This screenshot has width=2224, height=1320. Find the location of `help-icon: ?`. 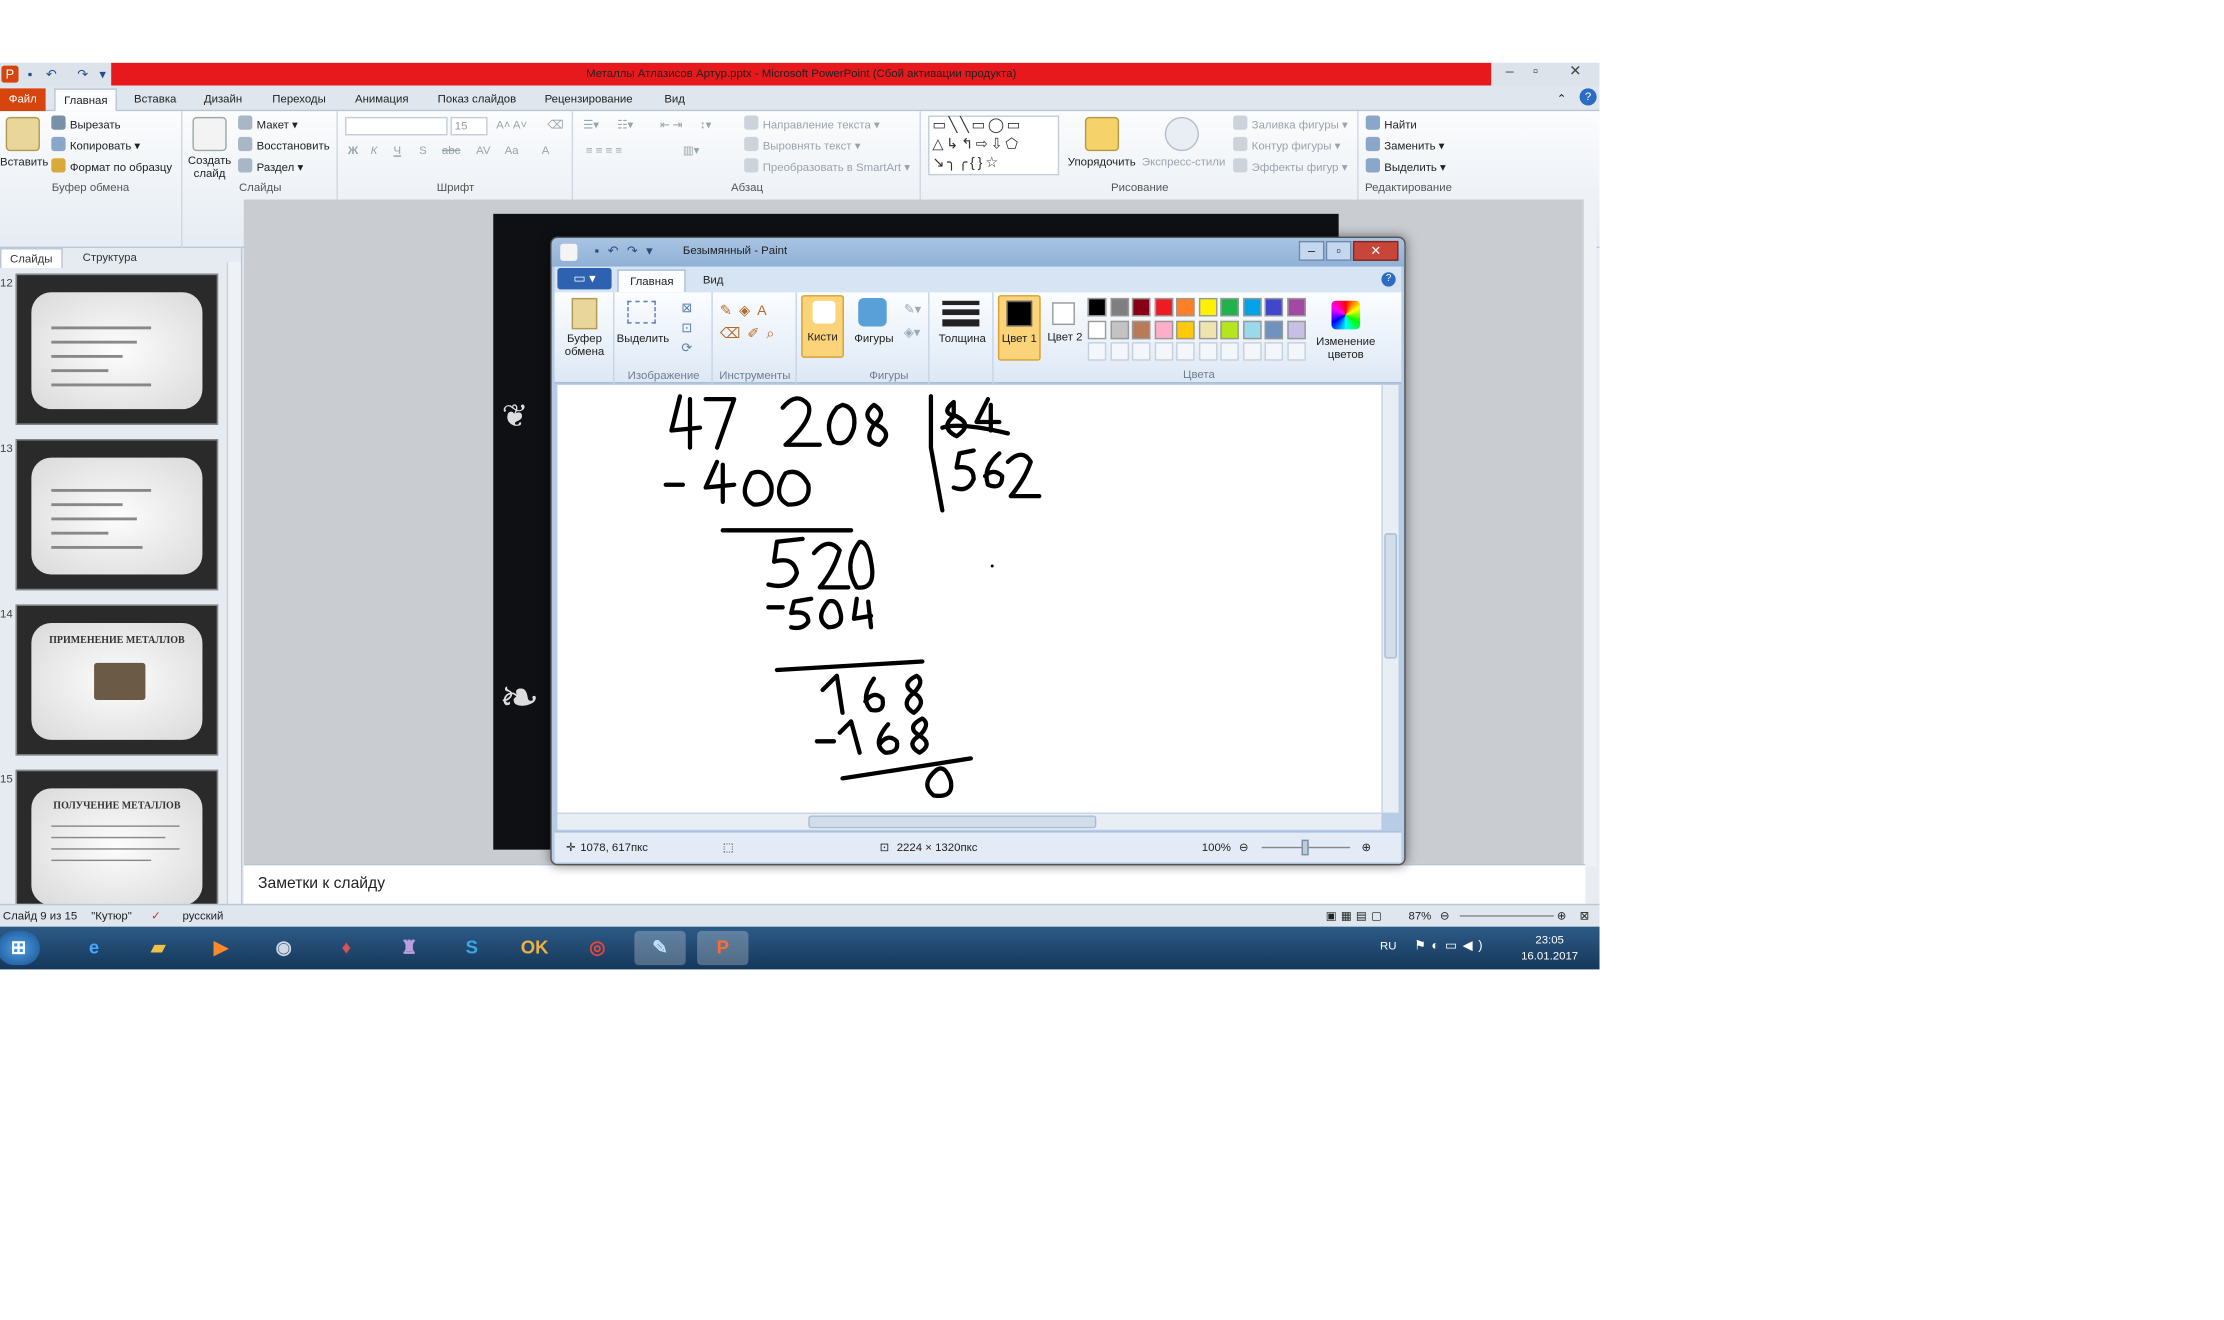

help-icon: ? is located at coordinates (1588, 97).